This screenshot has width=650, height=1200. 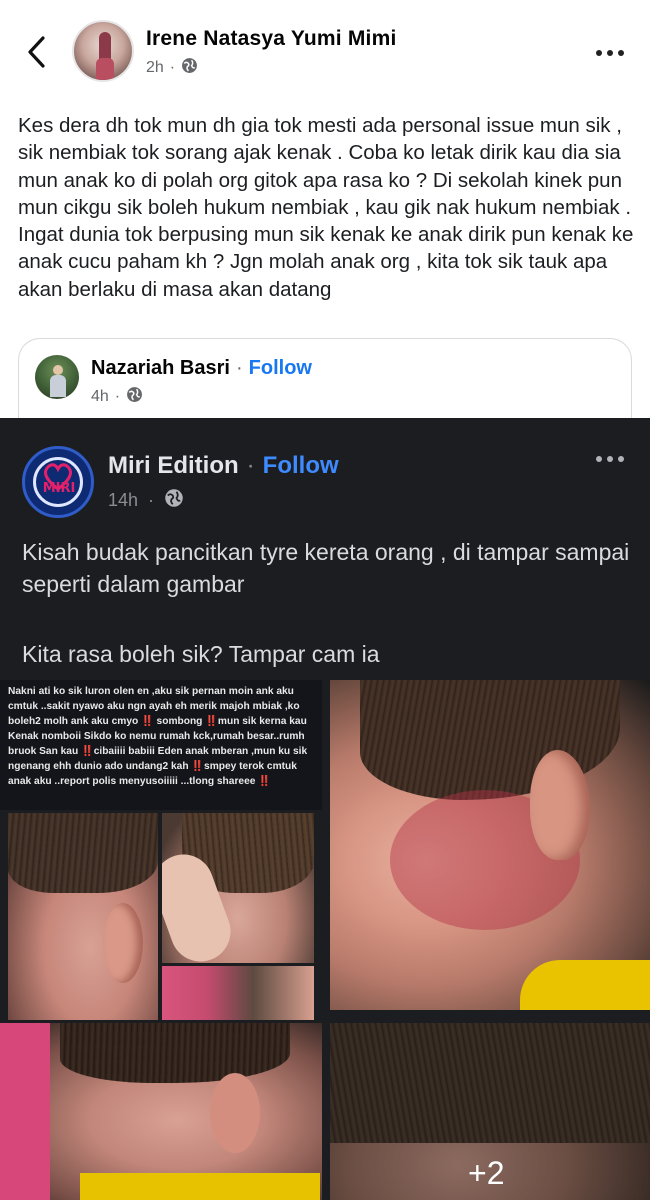 What do you see at coordinates (160, 368) in the screenshot?
I see `shared-author-name: Nazariah Basri` at bounding box center [160, 368].